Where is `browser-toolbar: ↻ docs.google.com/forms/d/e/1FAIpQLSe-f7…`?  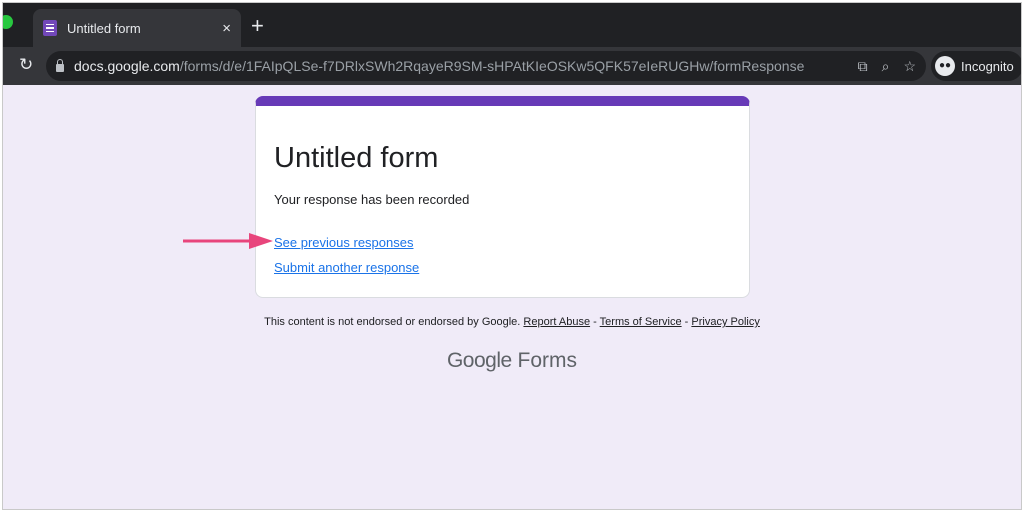
browser-toolbar: ↻ docs.google.com/forms/d/e/1FAIpQLSe-f7… is located at coordinates (512, 66).